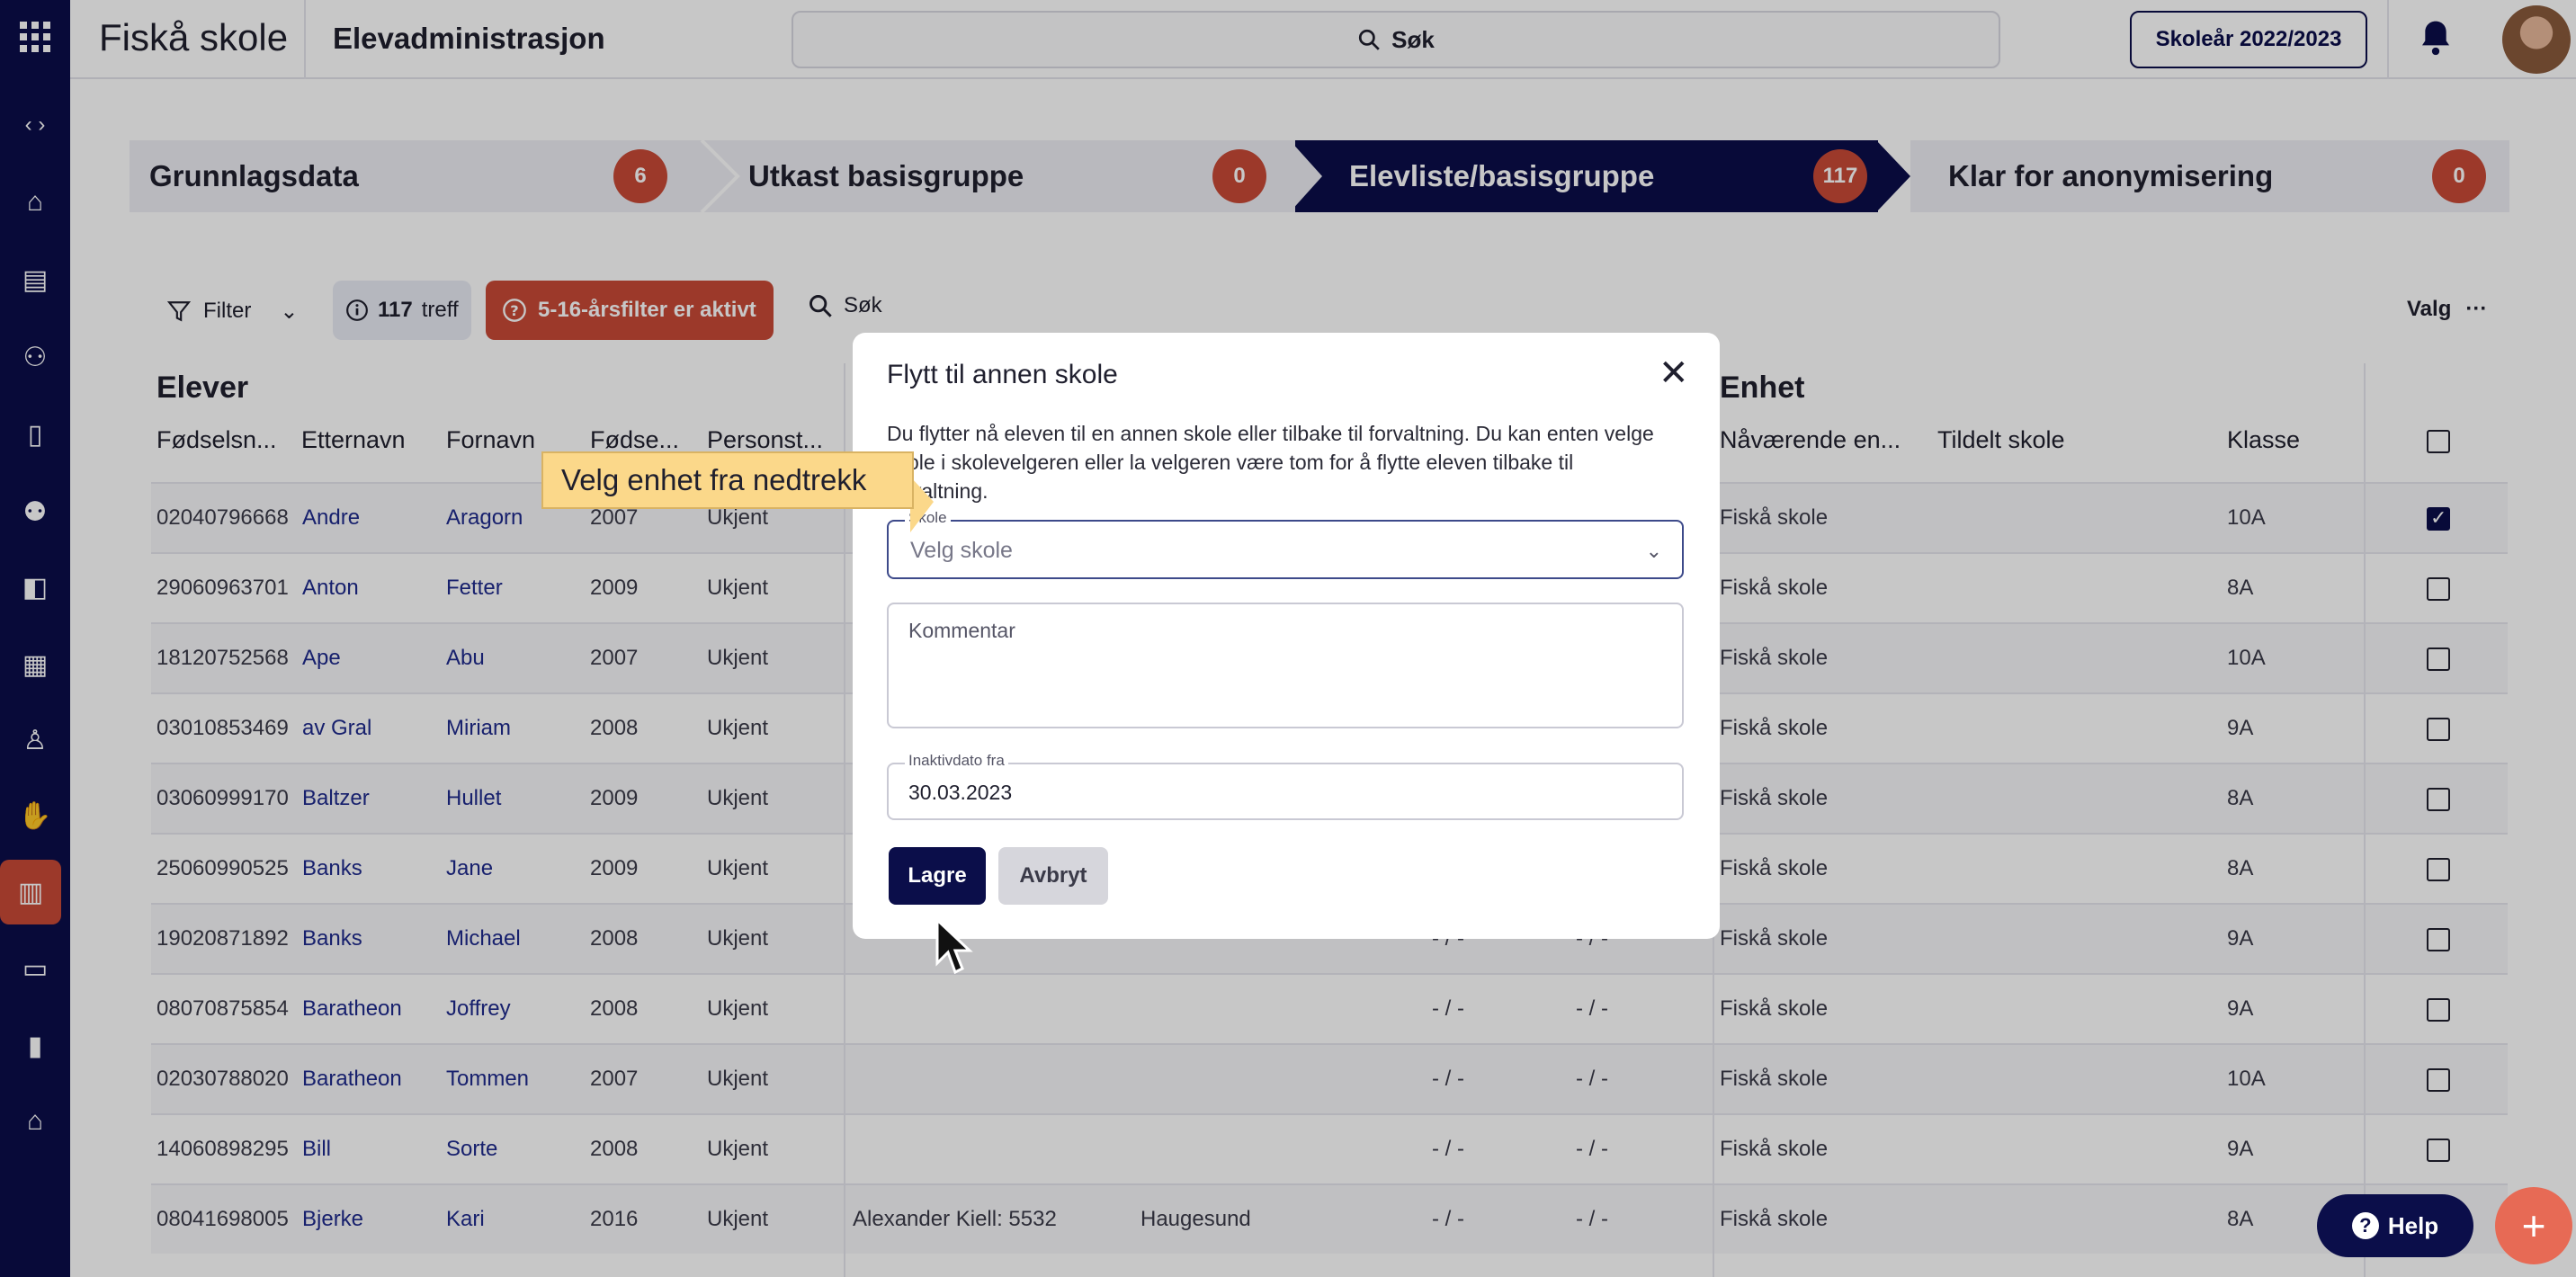  What do you see at coordinates (2365, 1225) in the screenshot?
I see `help-icon: ?` at bounding box center [2365, 1225].